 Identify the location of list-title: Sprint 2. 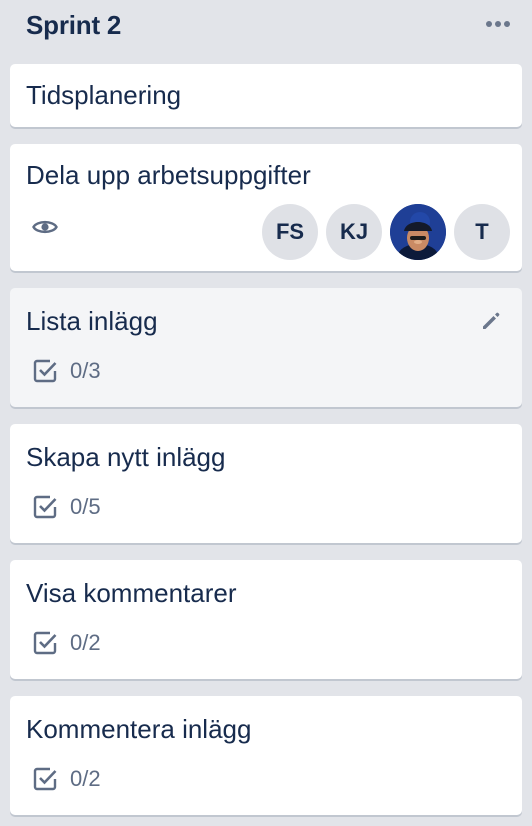
(73, 25).